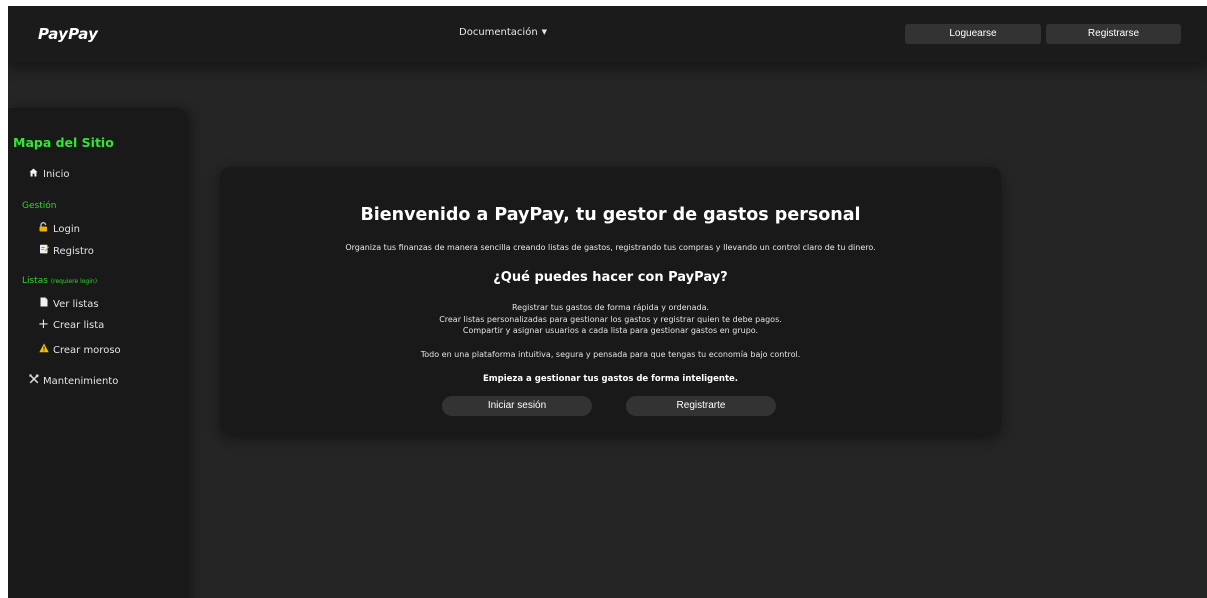 The height and width of the screenshot is (598, 1207). I want to click on section-label-lists: Listas (requiere login), so click(59, 281).